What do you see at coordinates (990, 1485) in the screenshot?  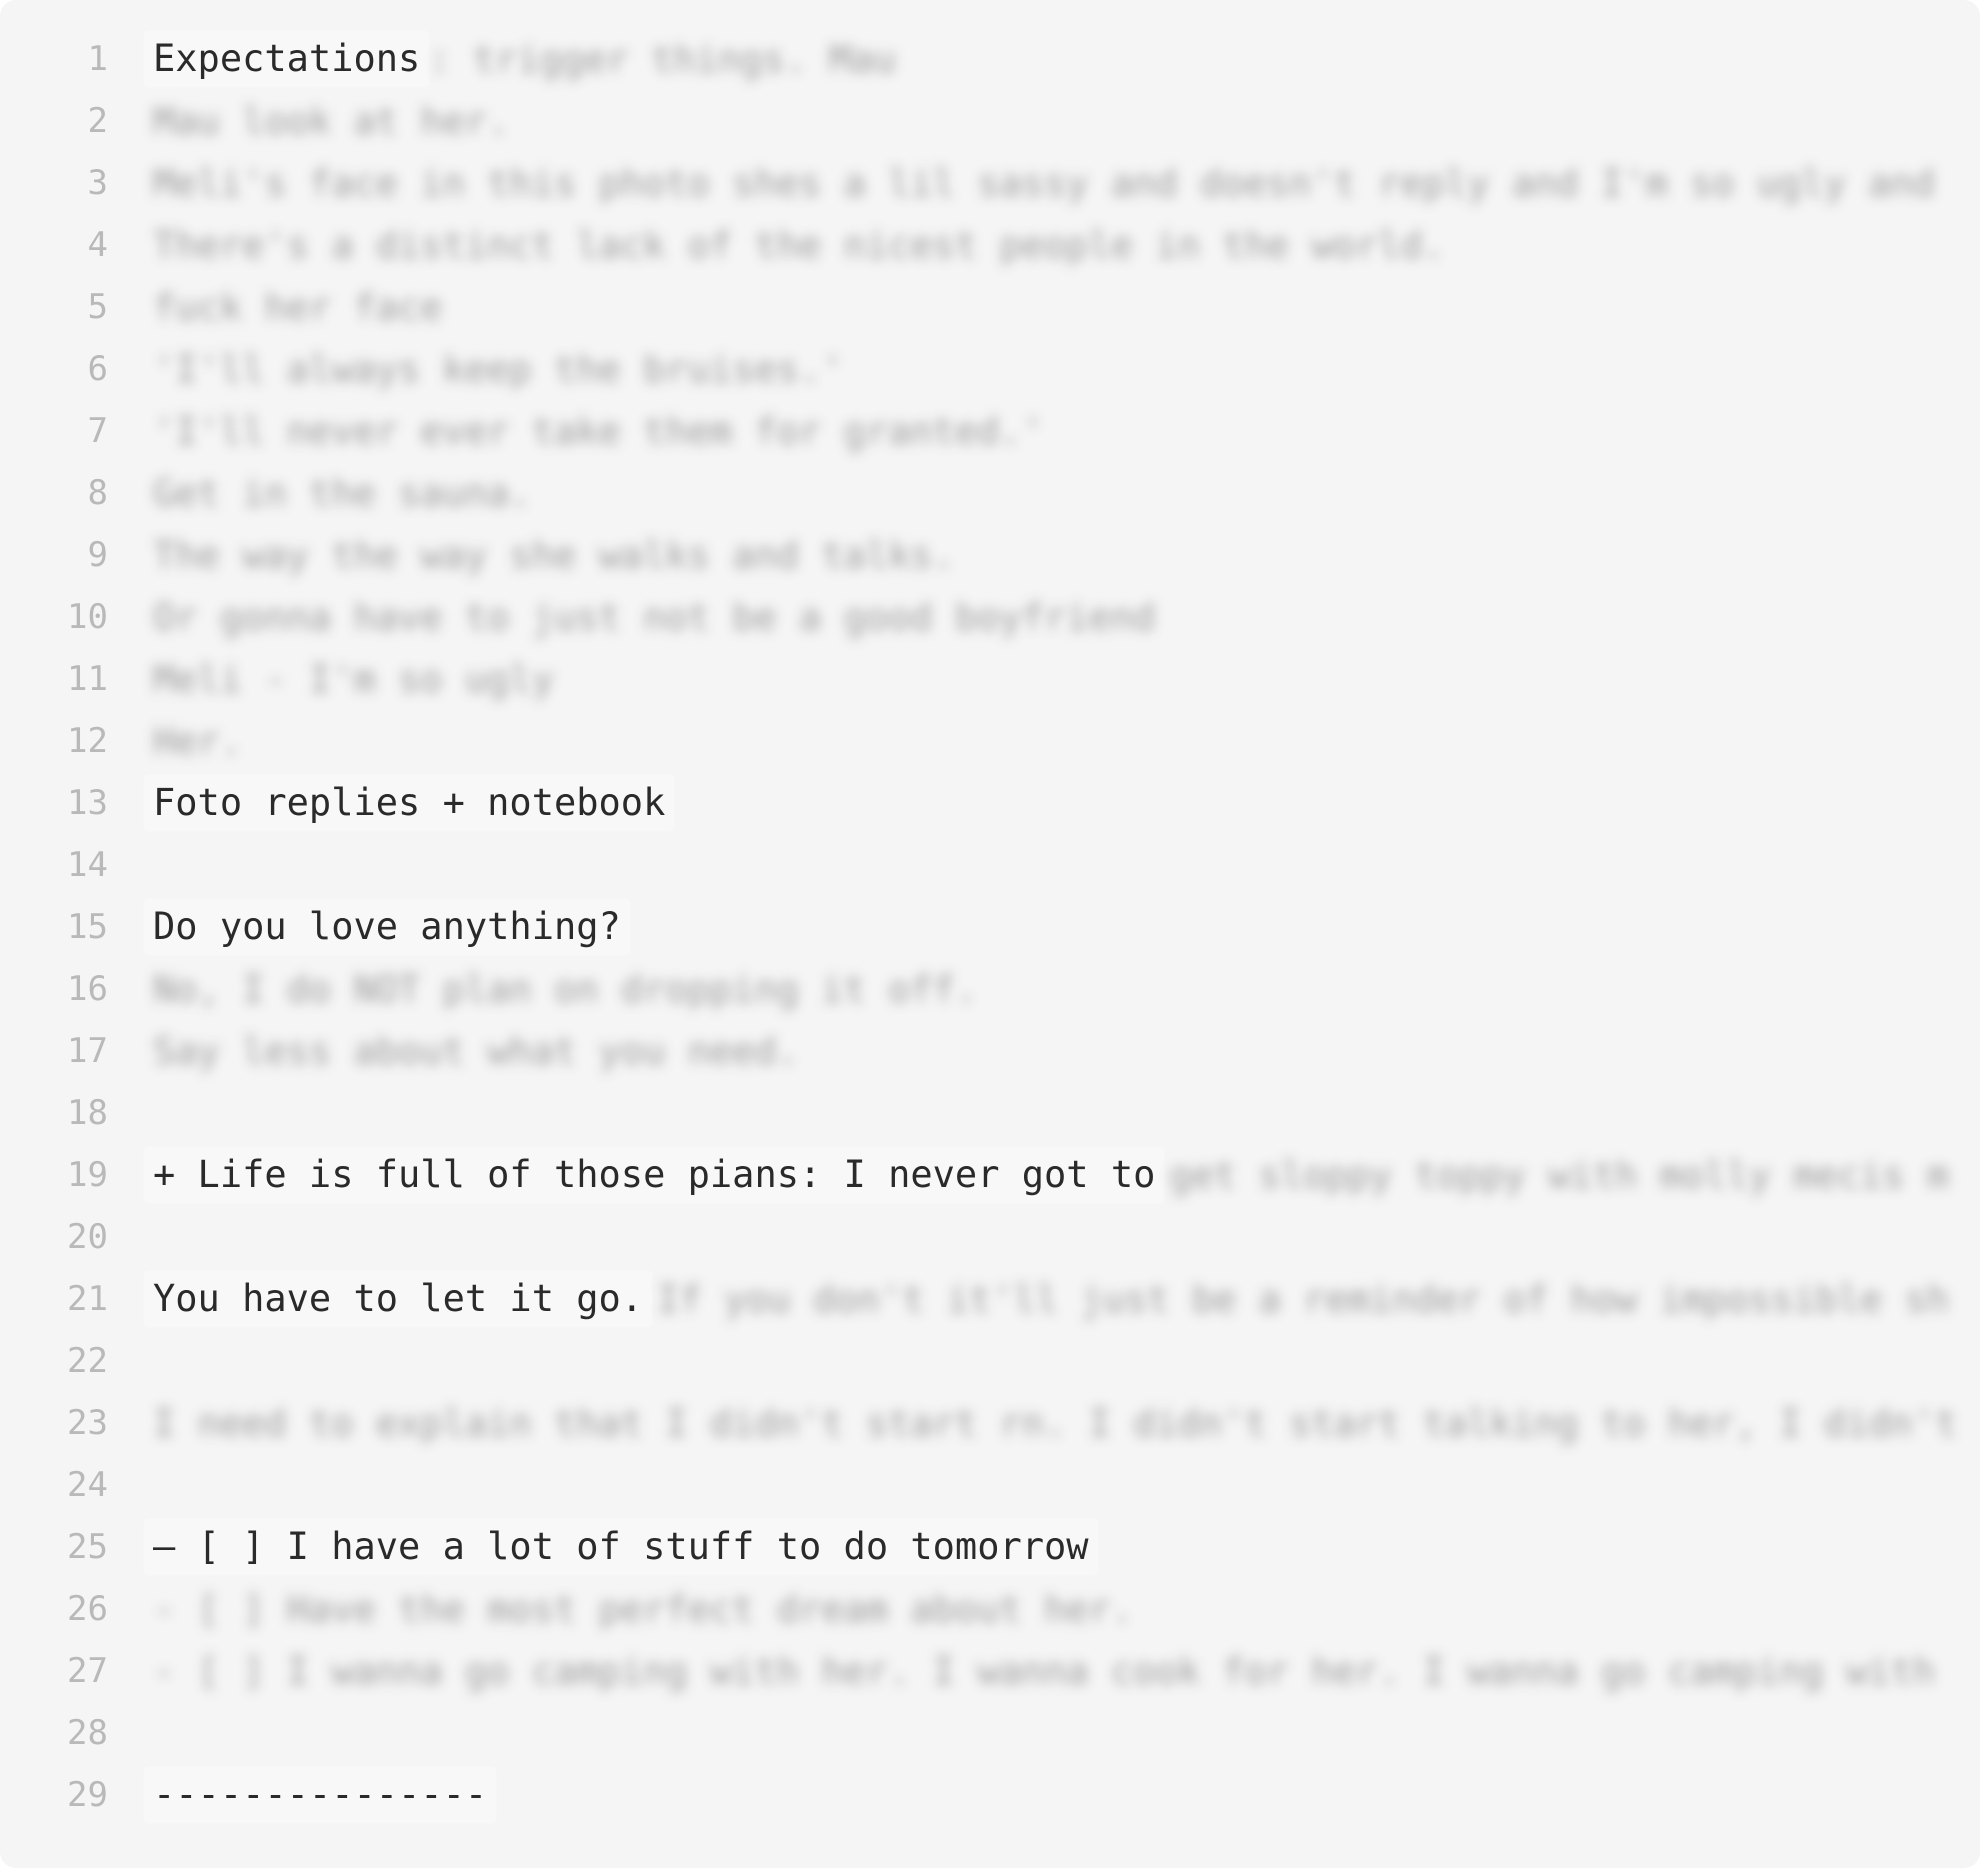 I see `editor-line: 24` at bounding box center [990, 1485].